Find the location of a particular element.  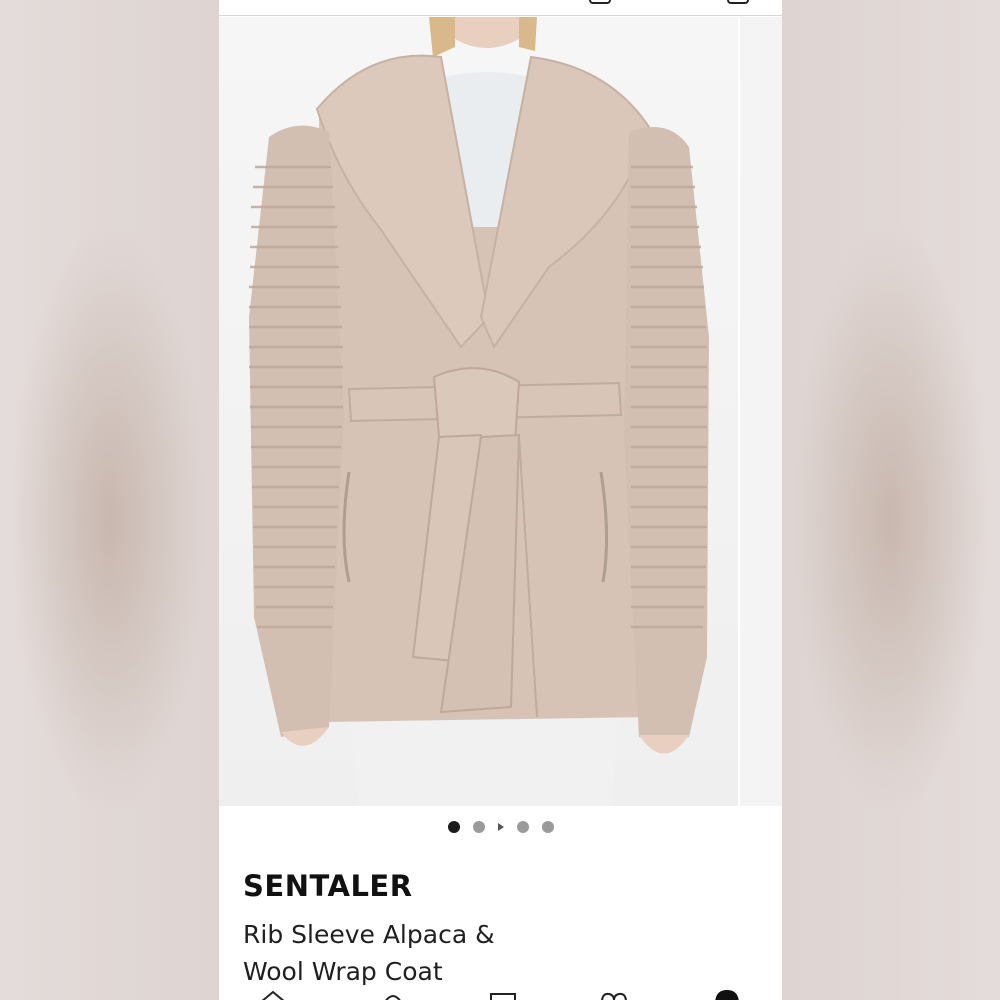

product-title-line-1: Rib Sleeve Alpaca & is located at coordinates (369, 934).